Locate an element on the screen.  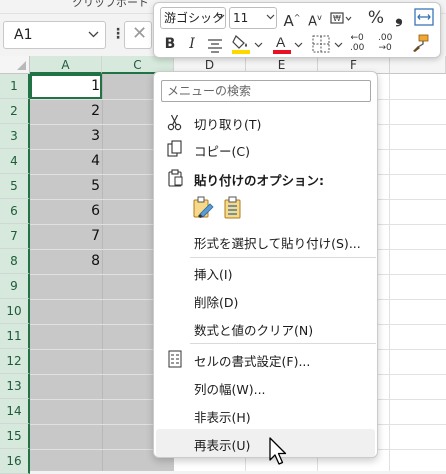
row-header-10: 10 is located at coordinates (15, 311).